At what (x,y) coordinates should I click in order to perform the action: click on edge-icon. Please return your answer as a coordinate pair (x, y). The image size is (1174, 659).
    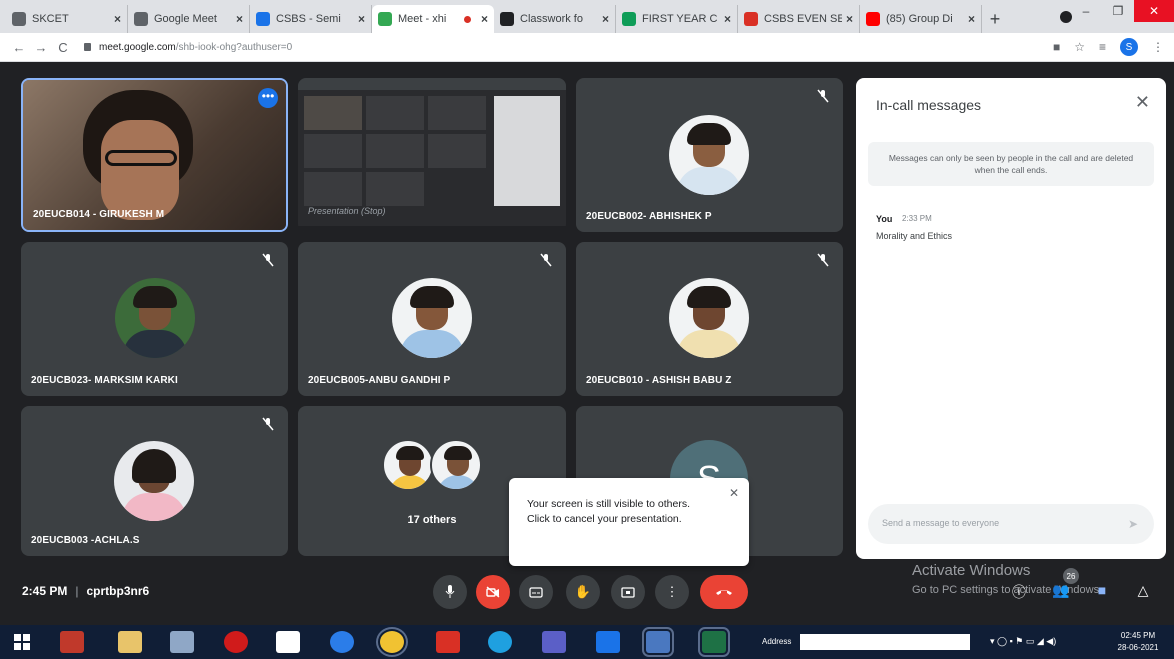
    Looking at the image, I should click on (500, 642).